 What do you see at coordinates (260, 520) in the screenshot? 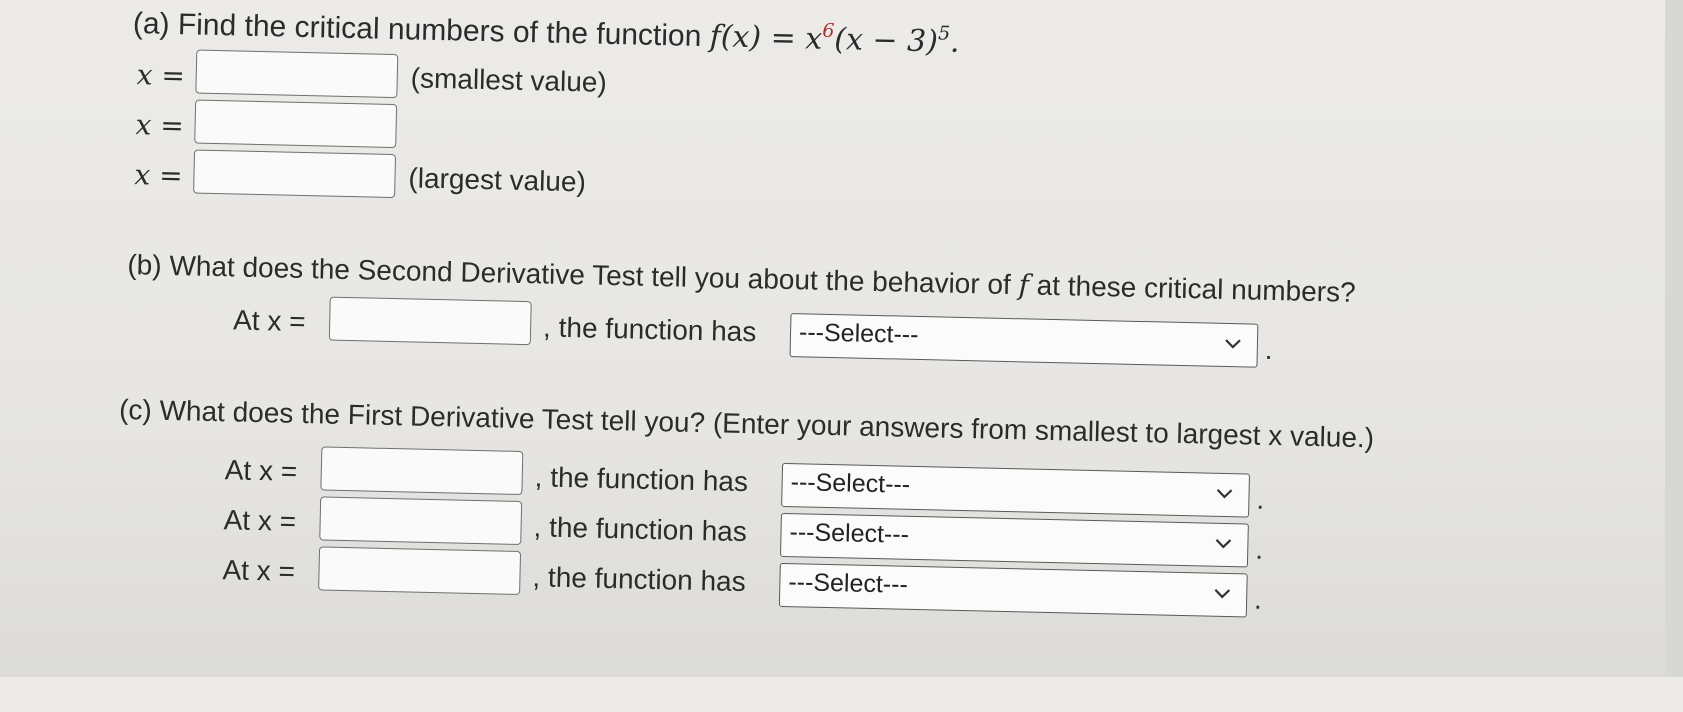
I see `c-row2-label: At x =` at bounding box center [260, 520].